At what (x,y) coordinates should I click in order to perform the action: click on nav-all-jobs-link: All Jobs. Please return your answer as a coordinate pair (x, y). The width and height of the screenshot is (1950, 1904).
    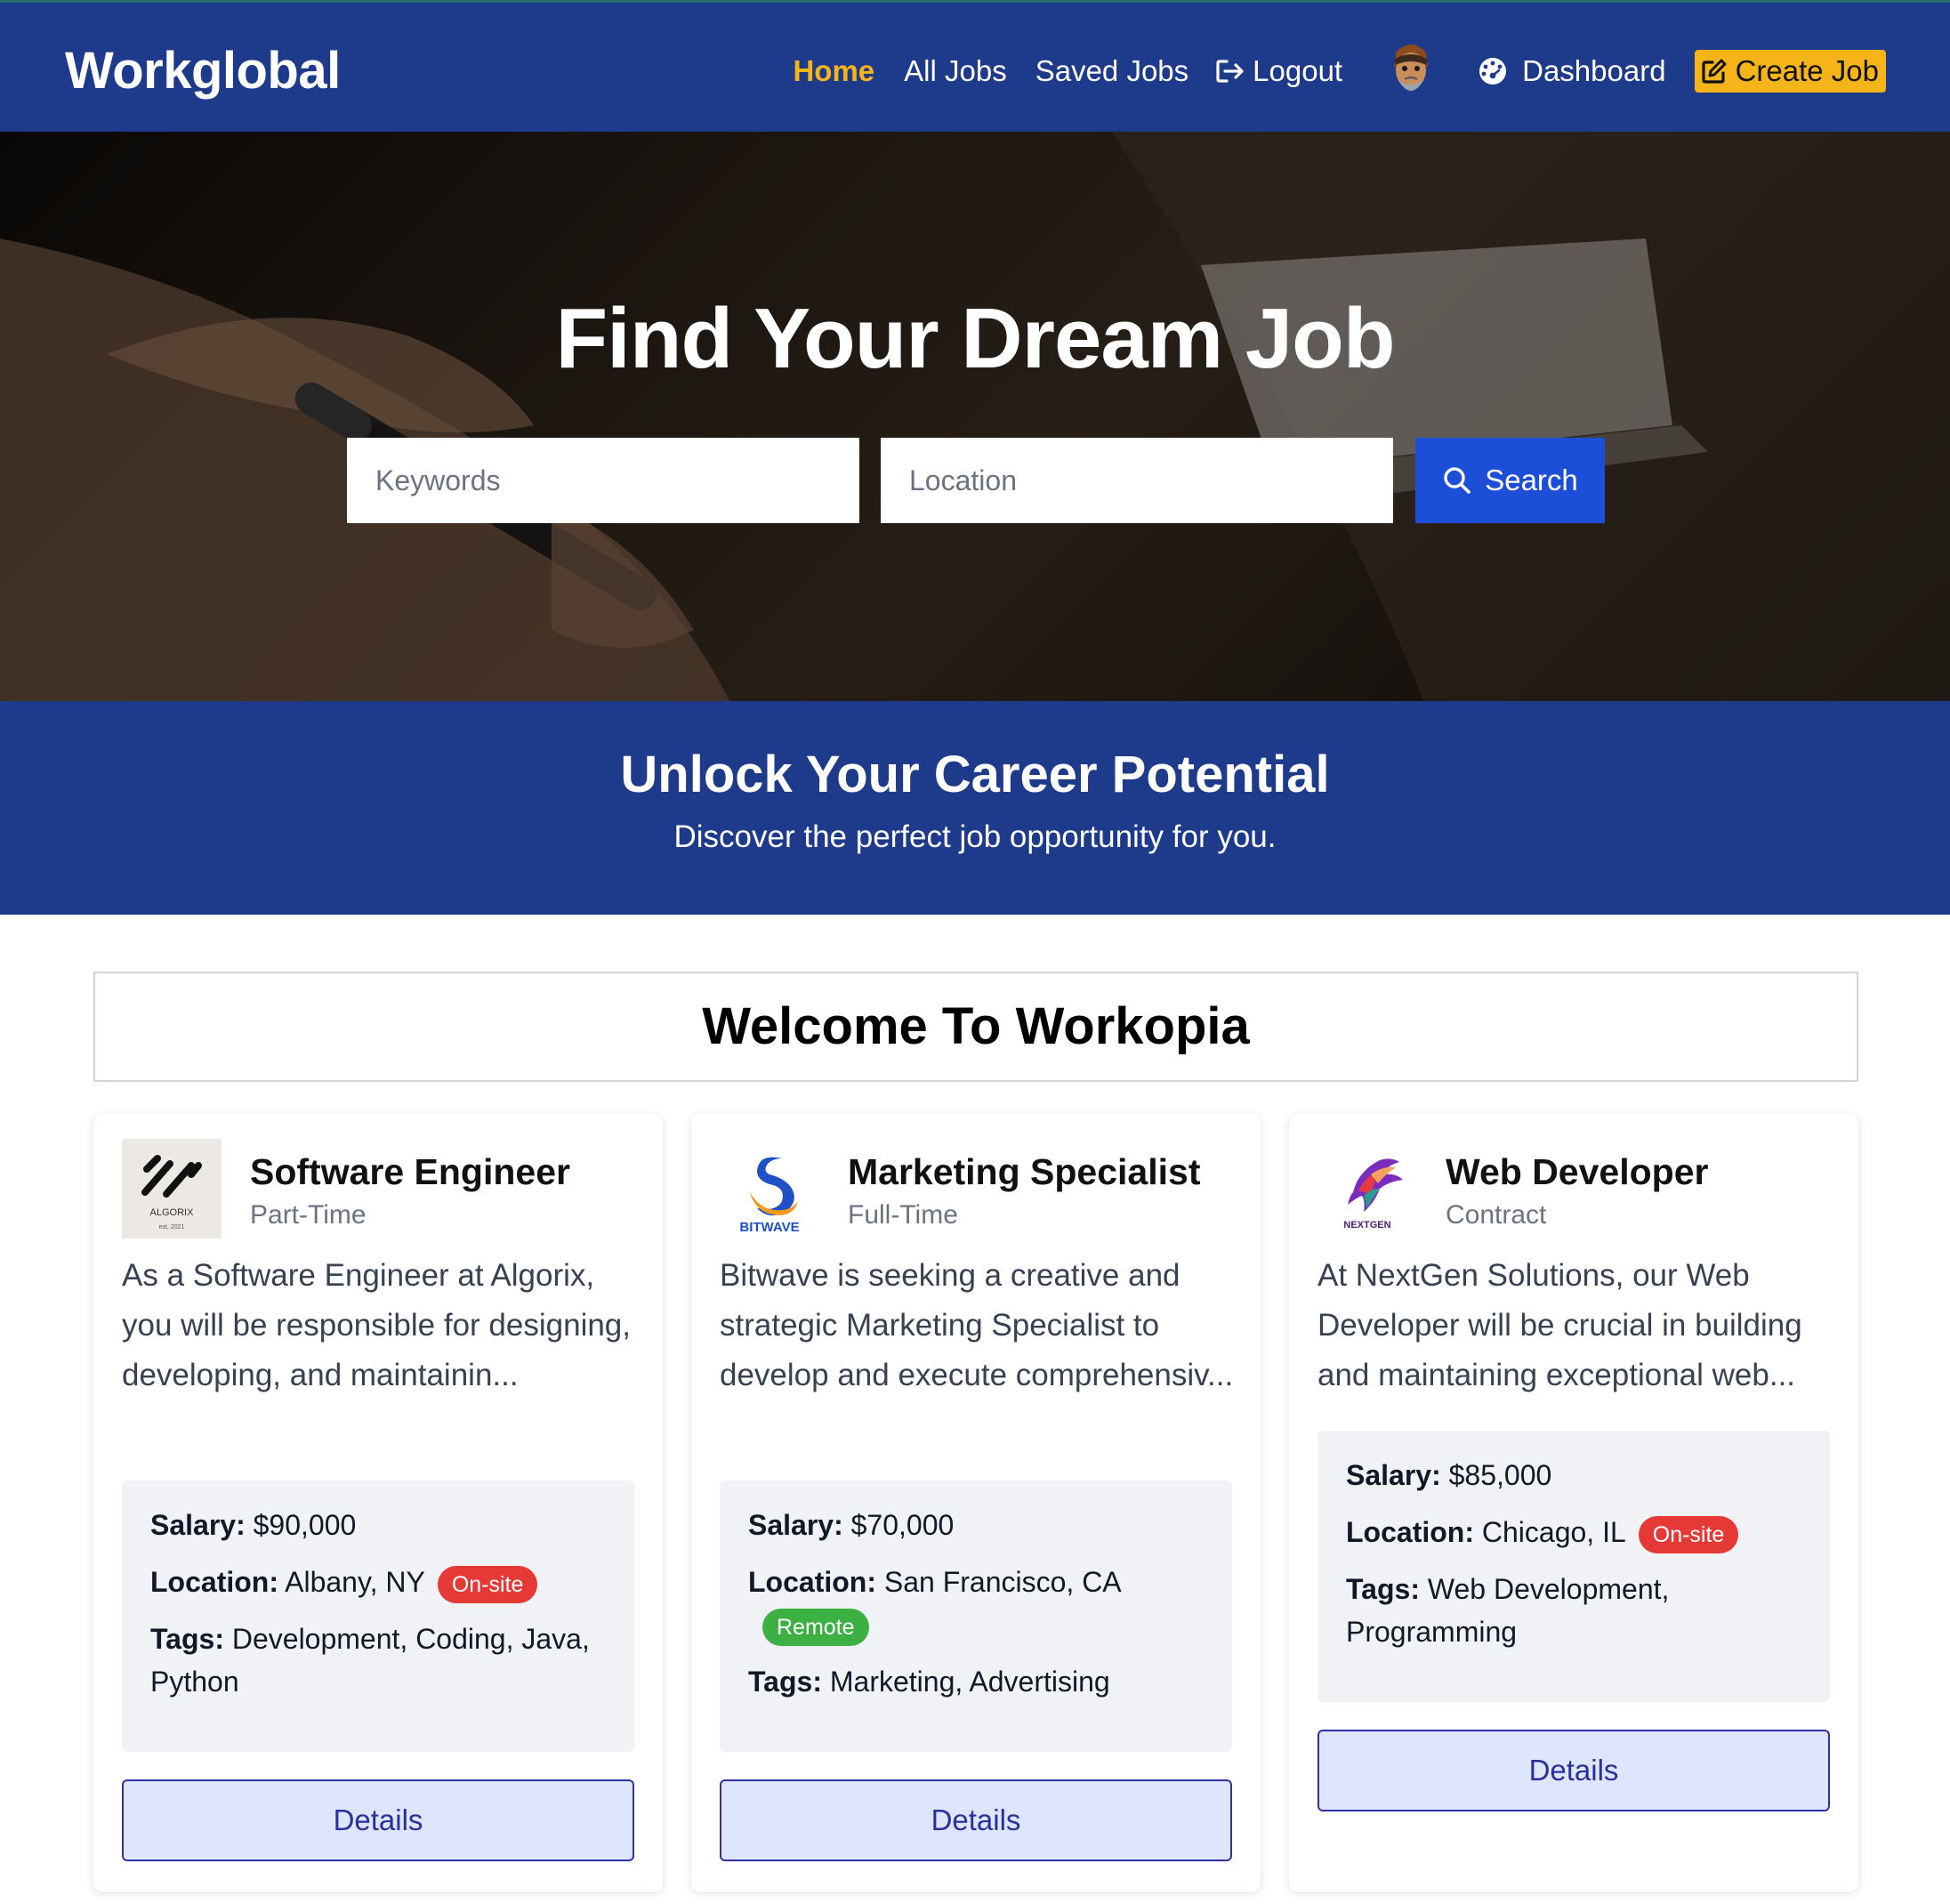
    Looking at the image, I should click on (956, 71).